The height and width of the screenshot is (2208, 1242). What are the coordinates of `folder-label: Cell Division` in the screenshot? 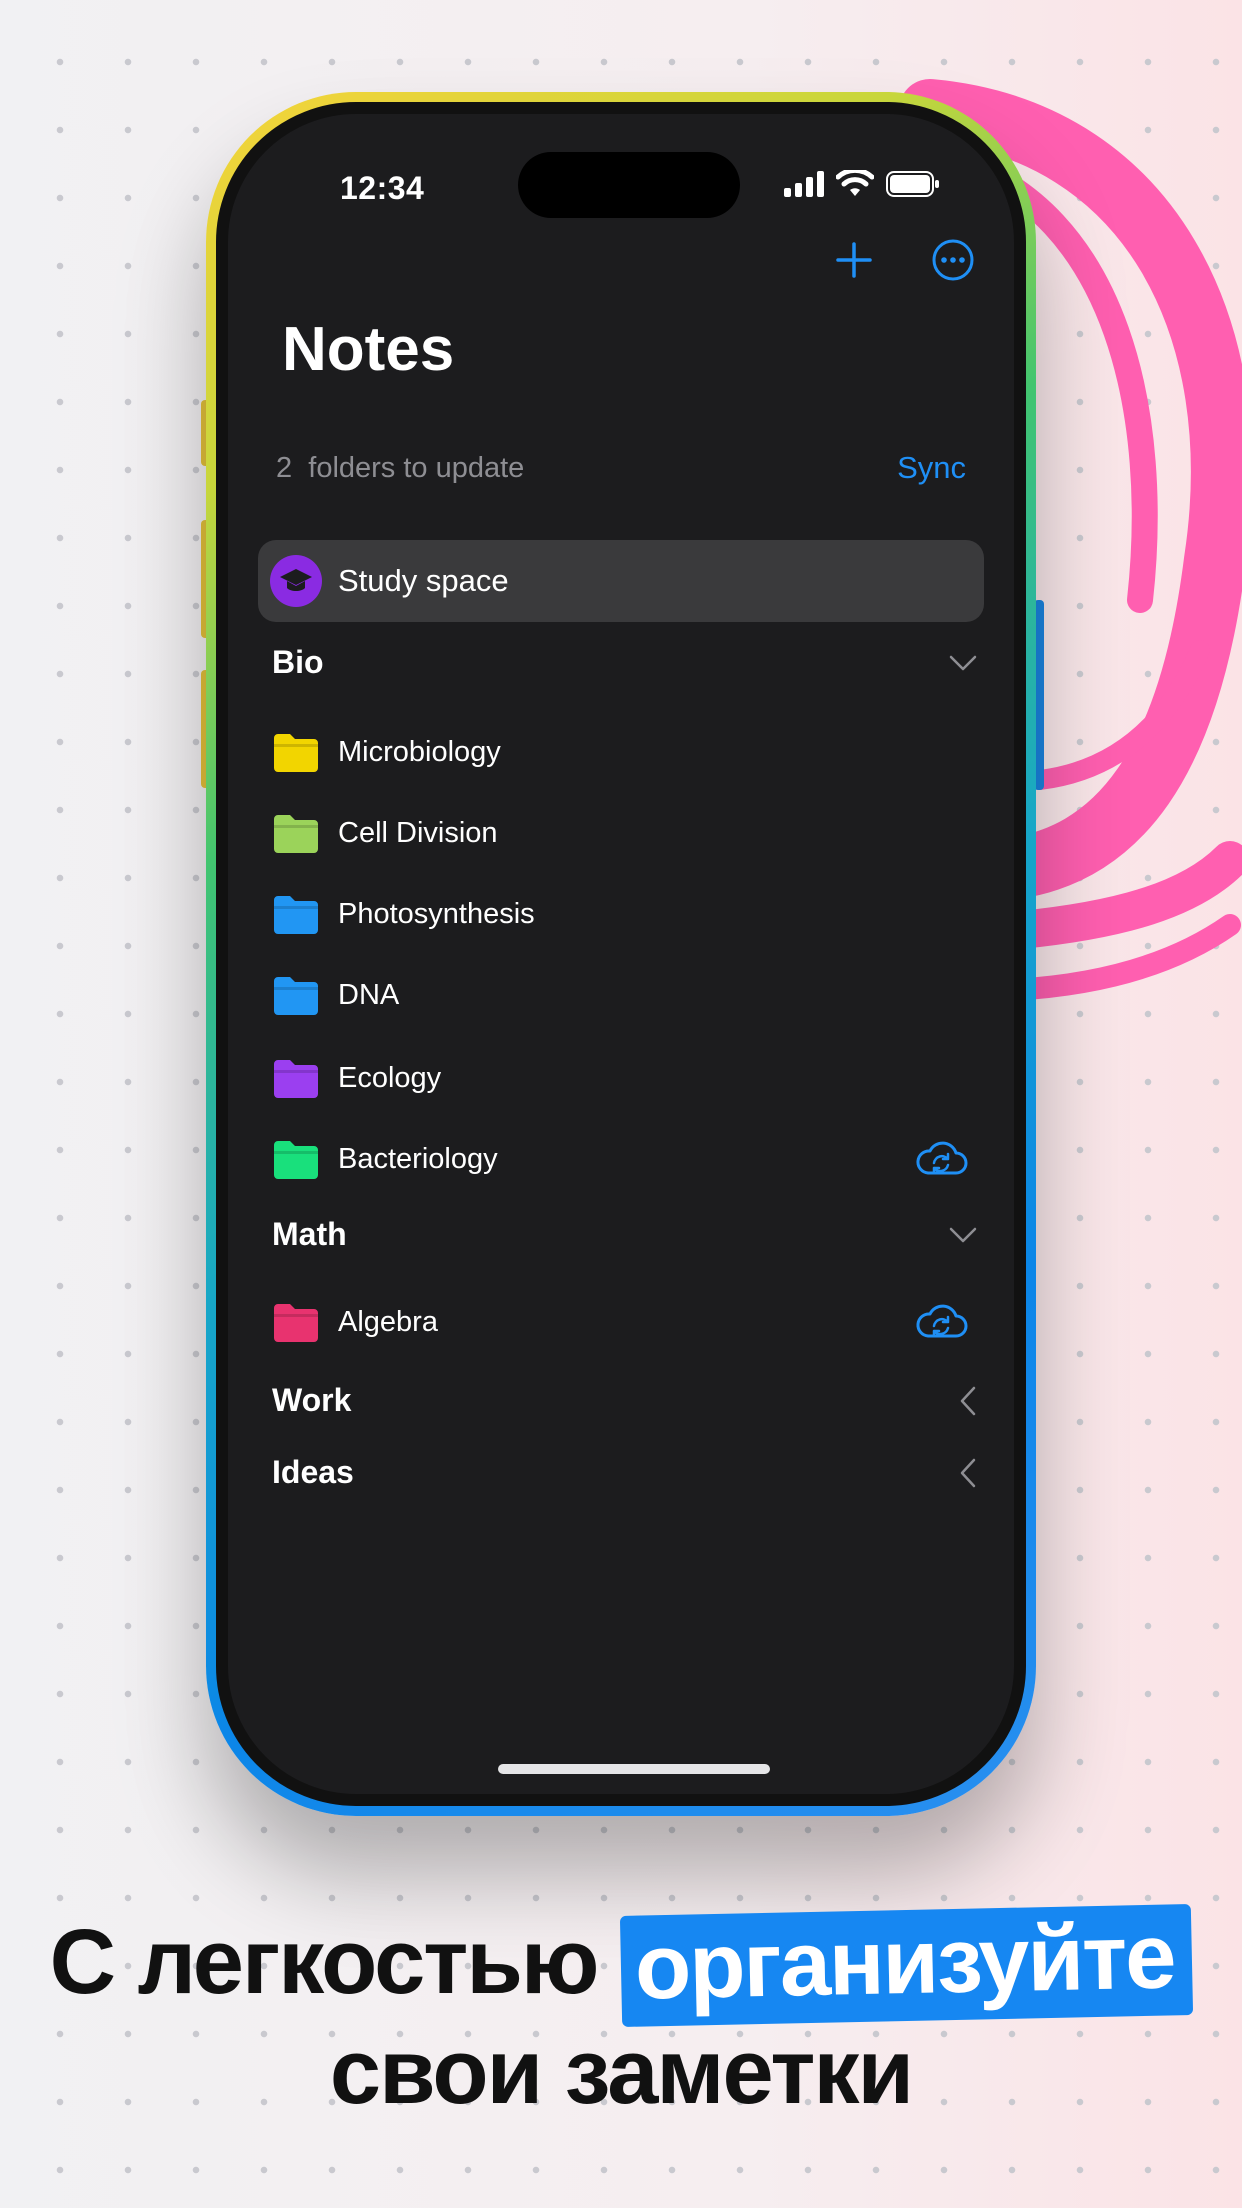 It's located at (418, 832).